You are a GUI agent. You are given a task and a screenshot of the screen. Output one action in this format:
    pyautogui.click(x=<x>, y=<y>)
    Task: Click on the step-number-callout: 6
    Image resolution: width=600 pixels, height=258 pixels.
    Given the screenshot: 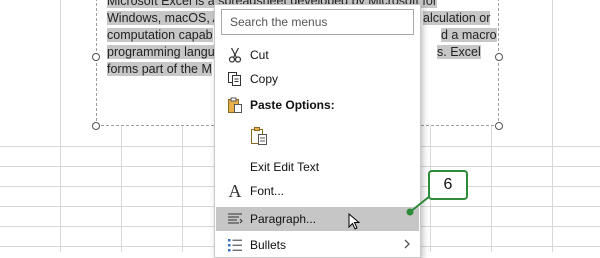 What is the action you would take?
    pyautogui.click(x=448, y=185)
    